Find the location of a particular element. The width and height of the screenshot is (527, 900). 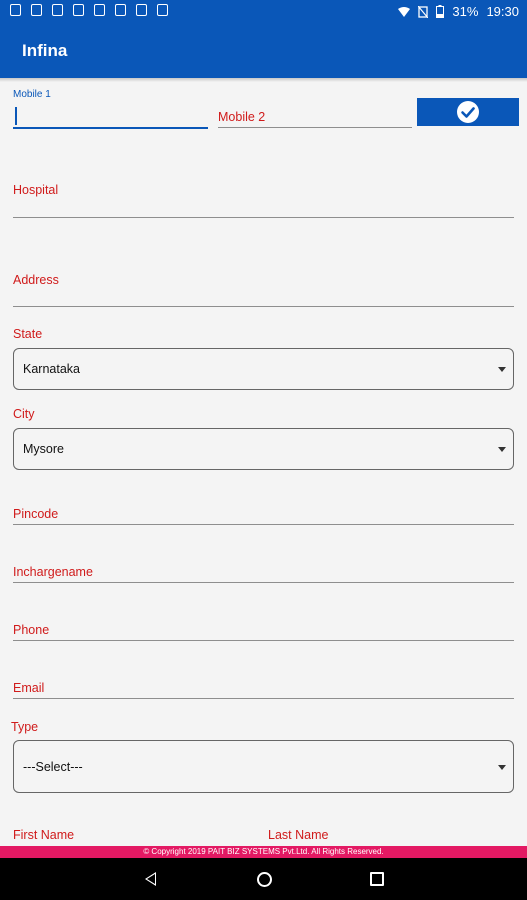

usb-icon is located at coordinates (36, 10).